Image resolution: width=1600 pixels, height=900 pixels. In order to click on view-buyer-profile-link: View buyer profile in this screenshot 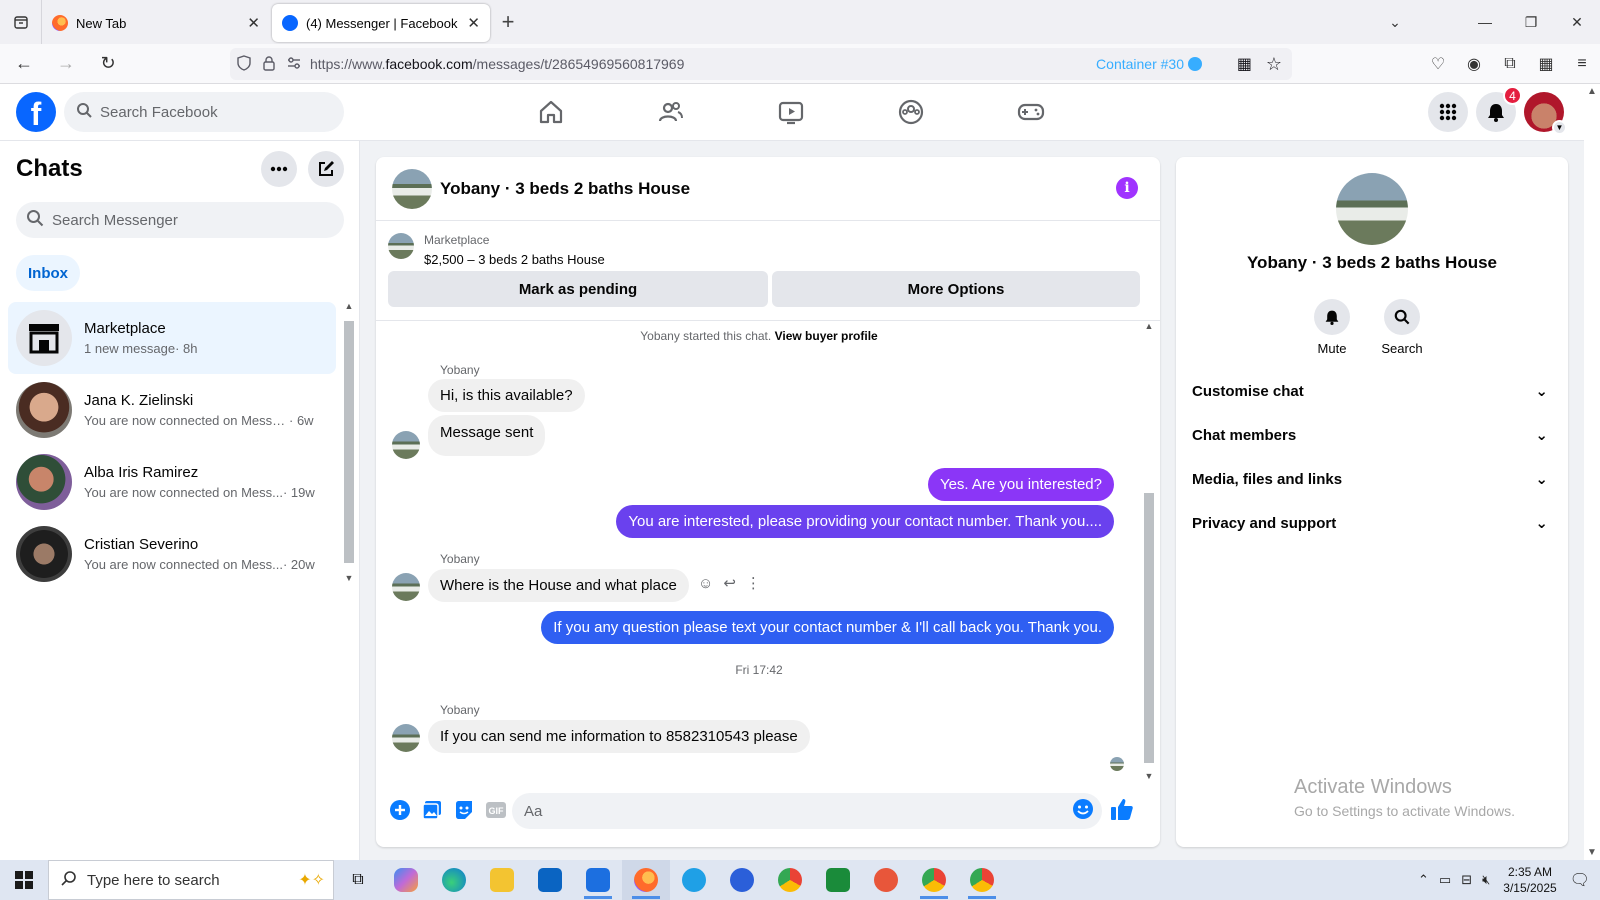, I will do `click(826, 336)`.